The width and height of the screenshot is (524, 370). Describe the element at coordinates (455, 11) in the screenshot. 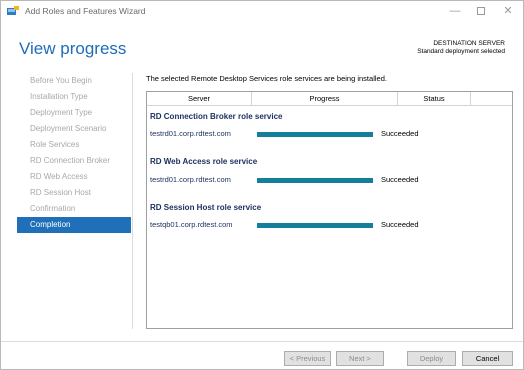

I see `minimize-button: —` at that location.